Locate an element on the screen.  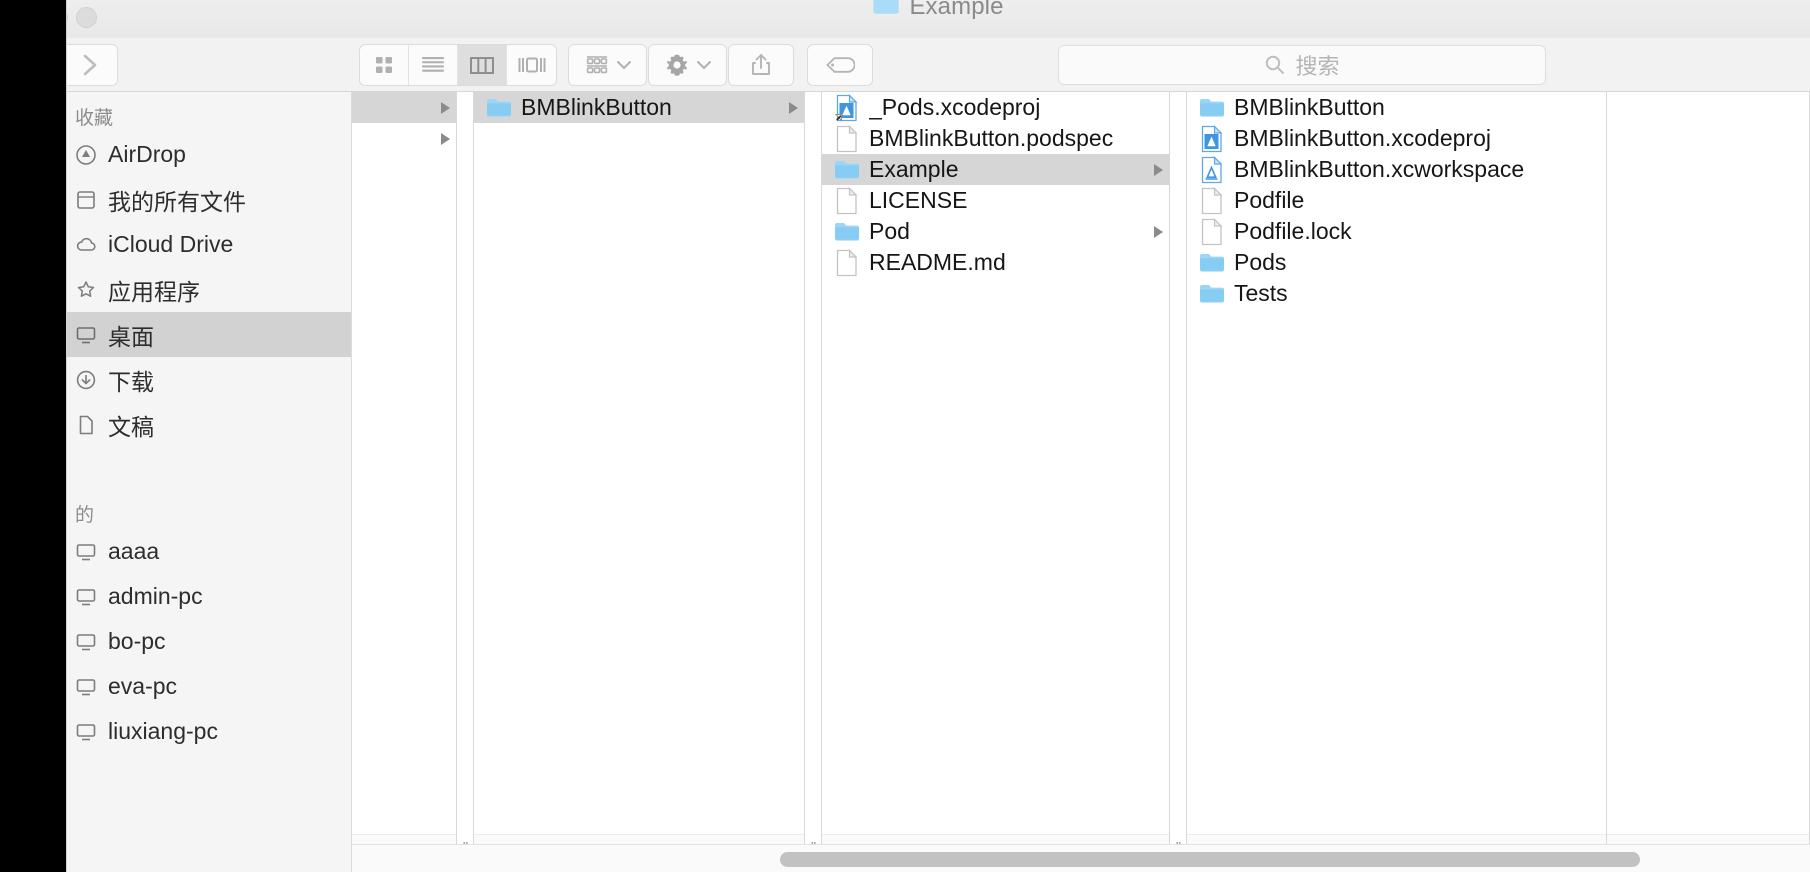
sidebar-item-label: iCloud Drive is located at coordinates (171, 244).